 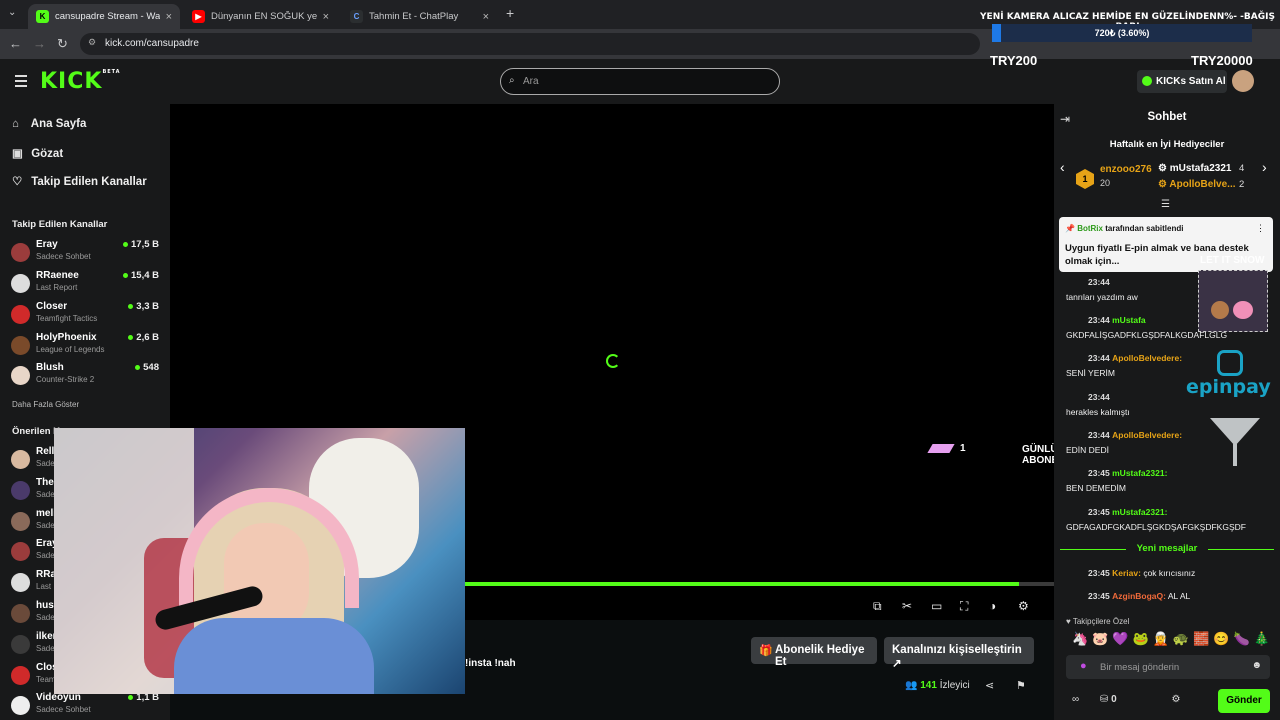 I want to click on sidebar-item-home: ⌂ Ana Sayfa, so click(x=49, y=124).